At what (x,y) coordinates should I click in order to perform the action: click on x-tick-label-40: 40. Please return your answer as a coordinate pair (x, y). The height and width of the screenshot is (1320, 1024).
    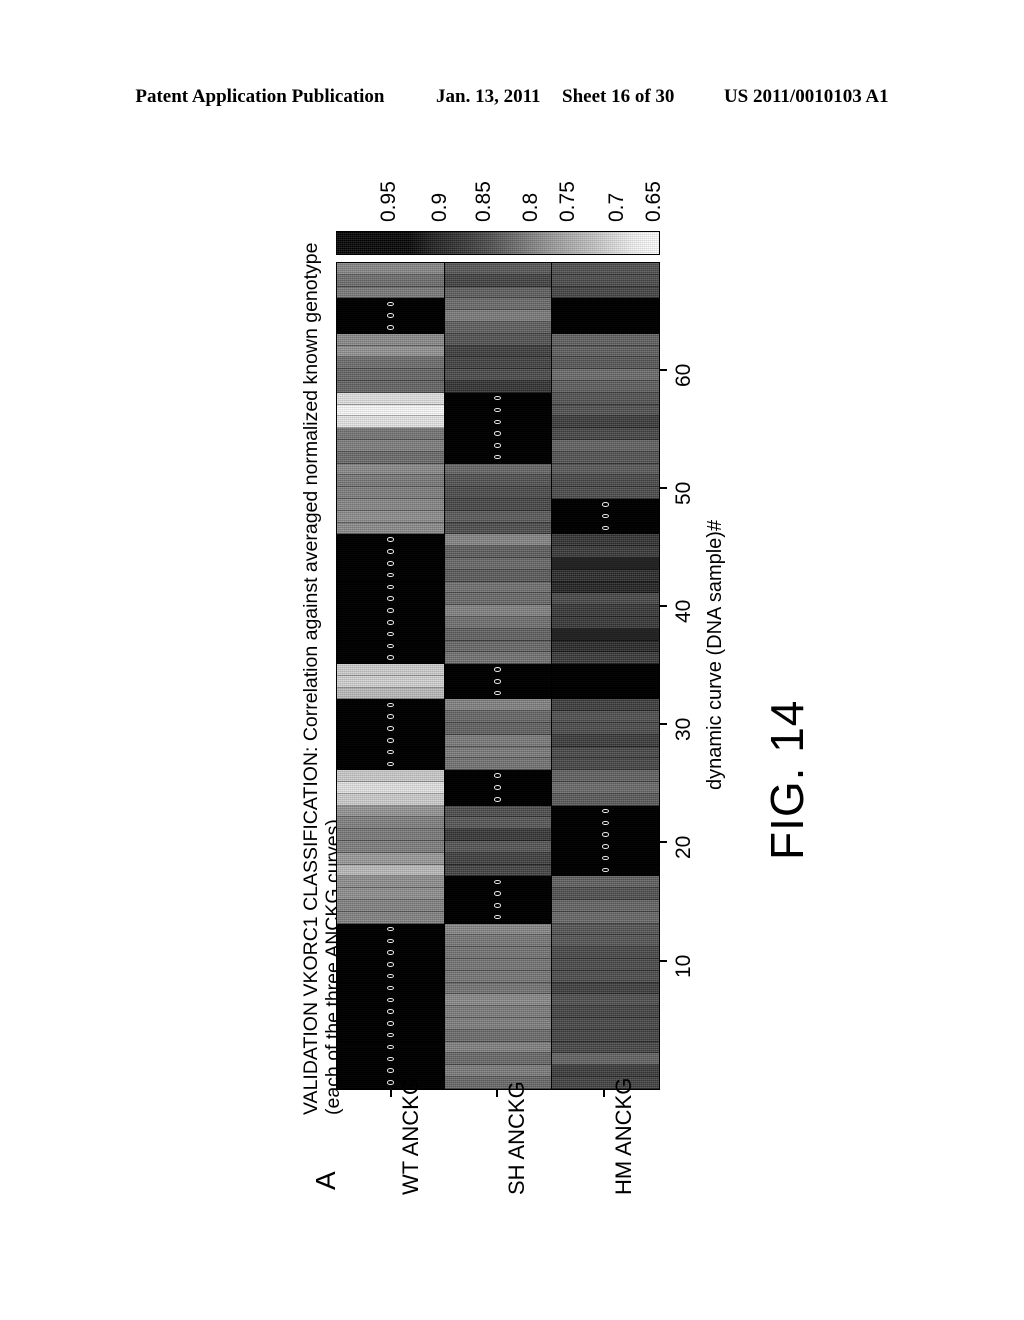
    Looking at the image, I should click on (683, 611).